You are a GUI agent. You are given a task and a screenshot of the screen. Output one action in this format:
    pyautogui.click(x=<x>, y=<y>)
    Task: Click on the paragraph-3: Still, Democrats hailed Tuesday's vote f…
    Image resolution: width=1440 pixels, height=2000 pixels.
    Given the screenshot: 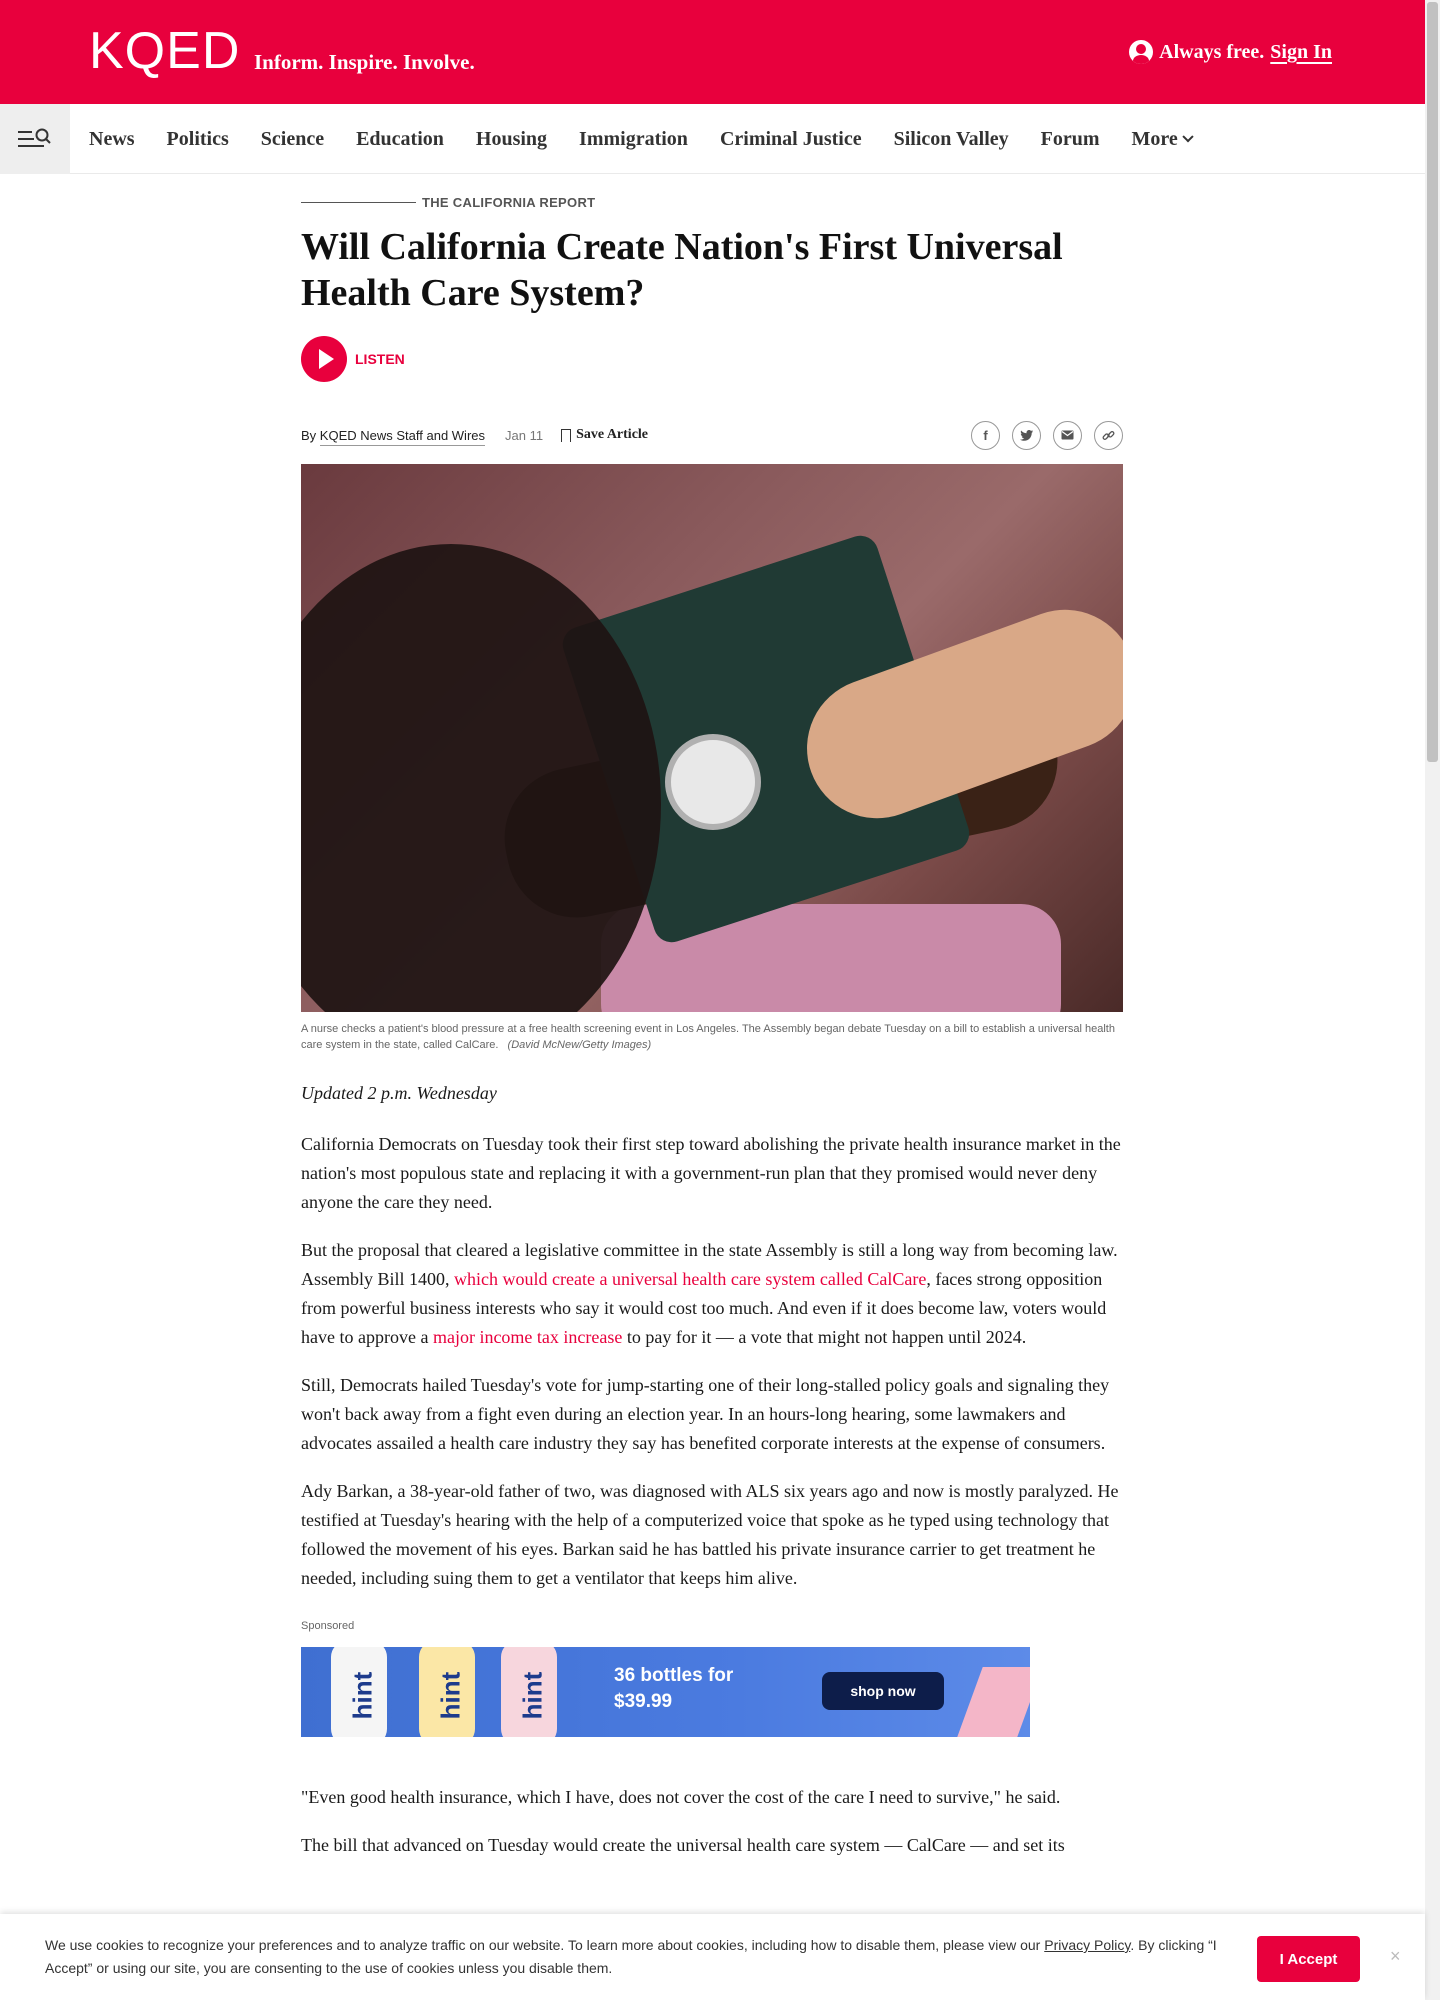 What is the action you would take?
    pyautogui.click(x=705, y=1414)
    